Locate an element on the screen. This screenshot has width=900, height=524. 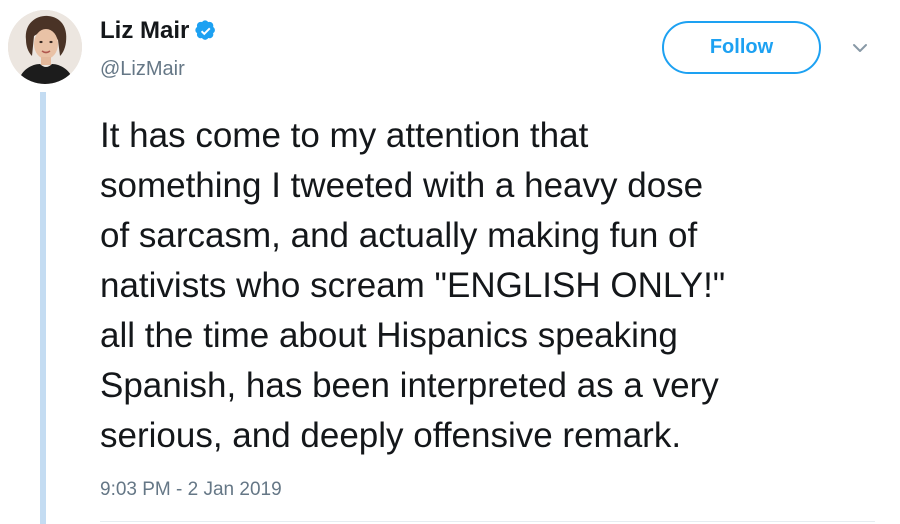
handle: @LizMair is located at coordinates (142, 69).